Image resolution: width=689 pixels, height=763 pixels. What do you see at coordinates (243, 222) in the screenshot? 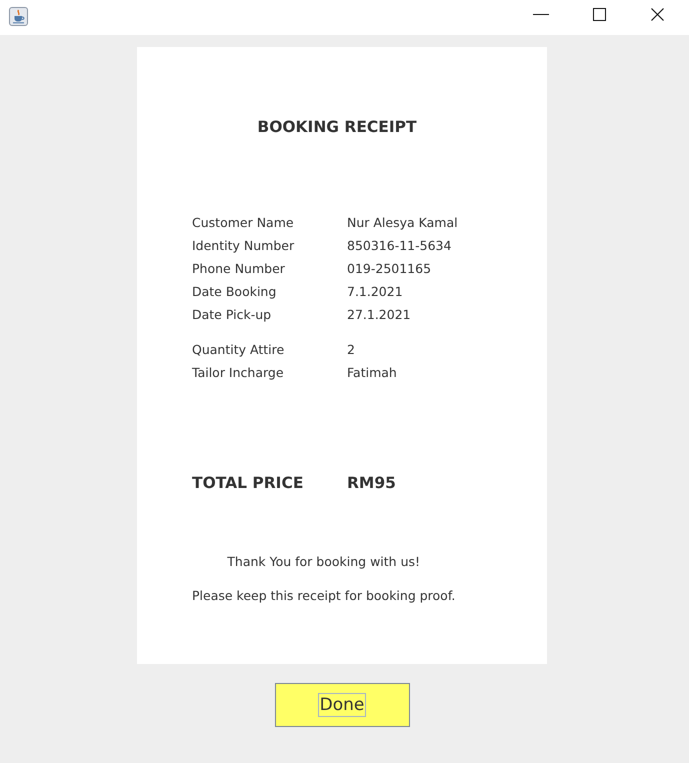
I see `field-label: Customer Name` at bounding box center [243, 222].